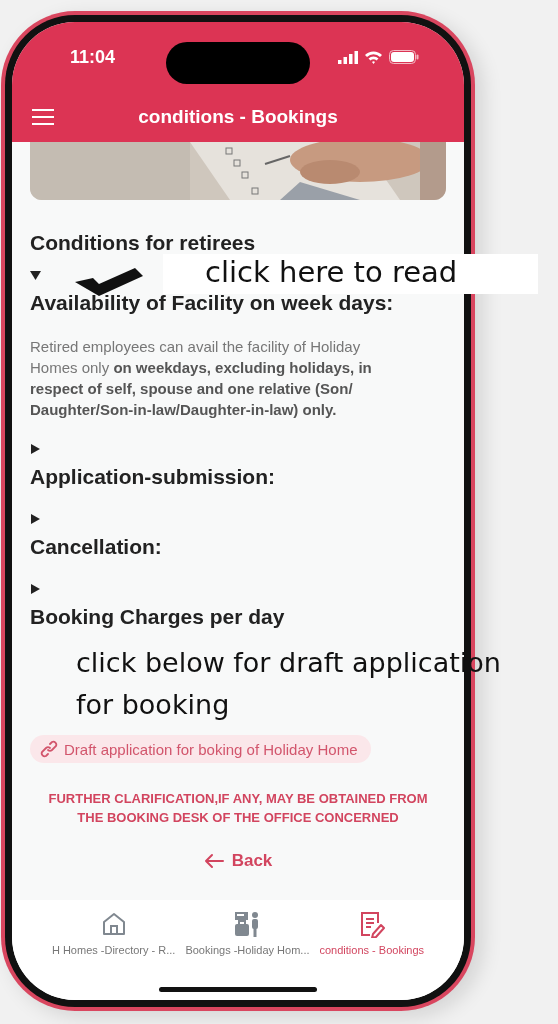 Image resolution: width=558 pixels, height=1024 pixels. I want to click on section-heading: Conditions for retirees, so click(143, 243).